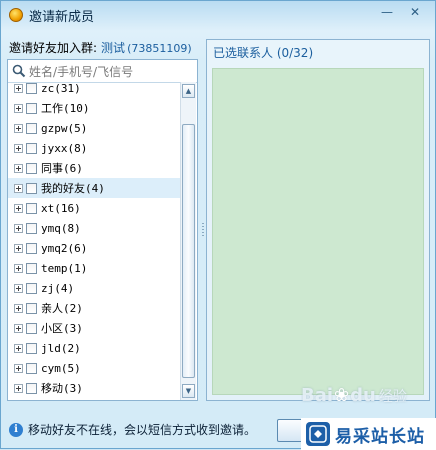 The height and width of the screenshot is (450, 436). I want to click on contact-group-item: ymq(8), so click(94, 228).